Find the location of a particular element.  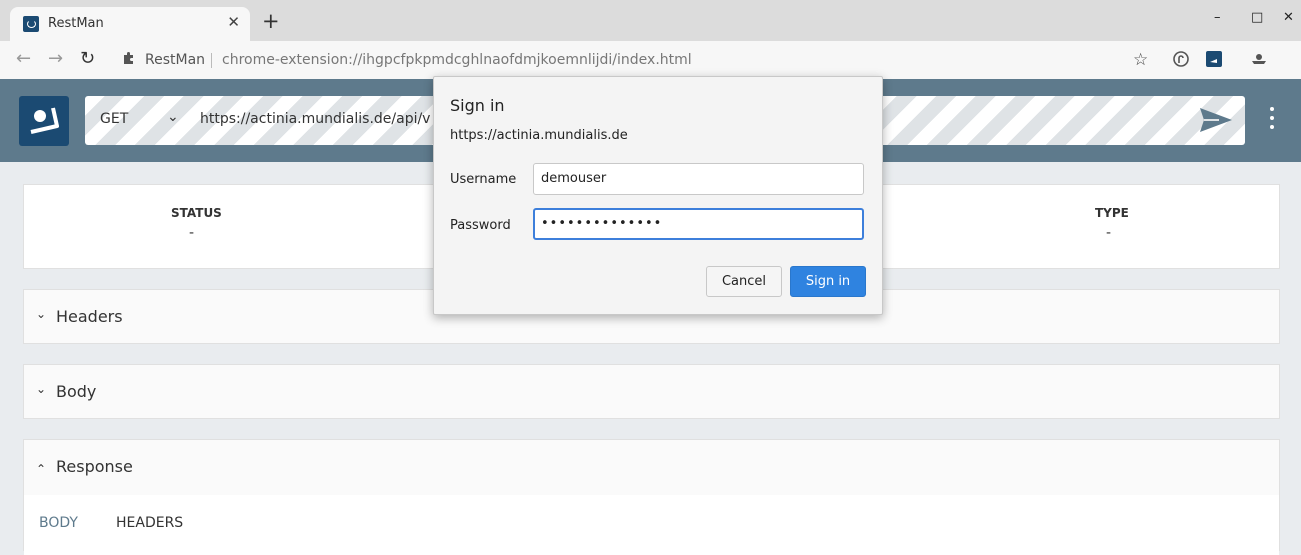

username-label: Username is located at coordinates (483, 179).